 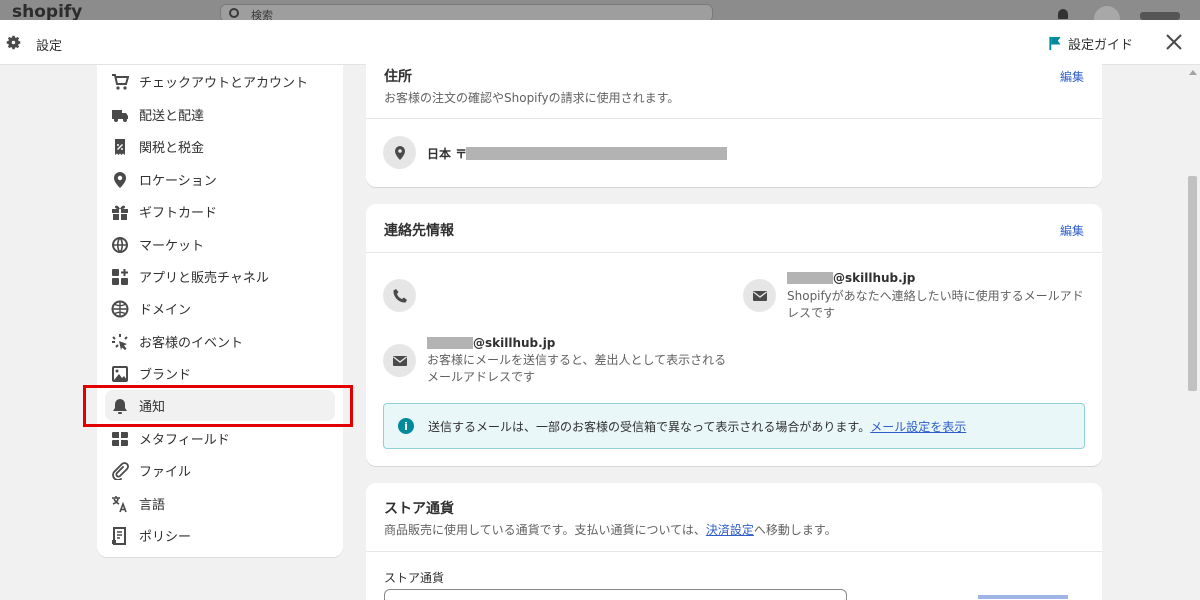 What do you see at coordinates (220, 503) in the screenshot?
I see `sidebar-item-languages: 言語` at bounding box center [220, 503].